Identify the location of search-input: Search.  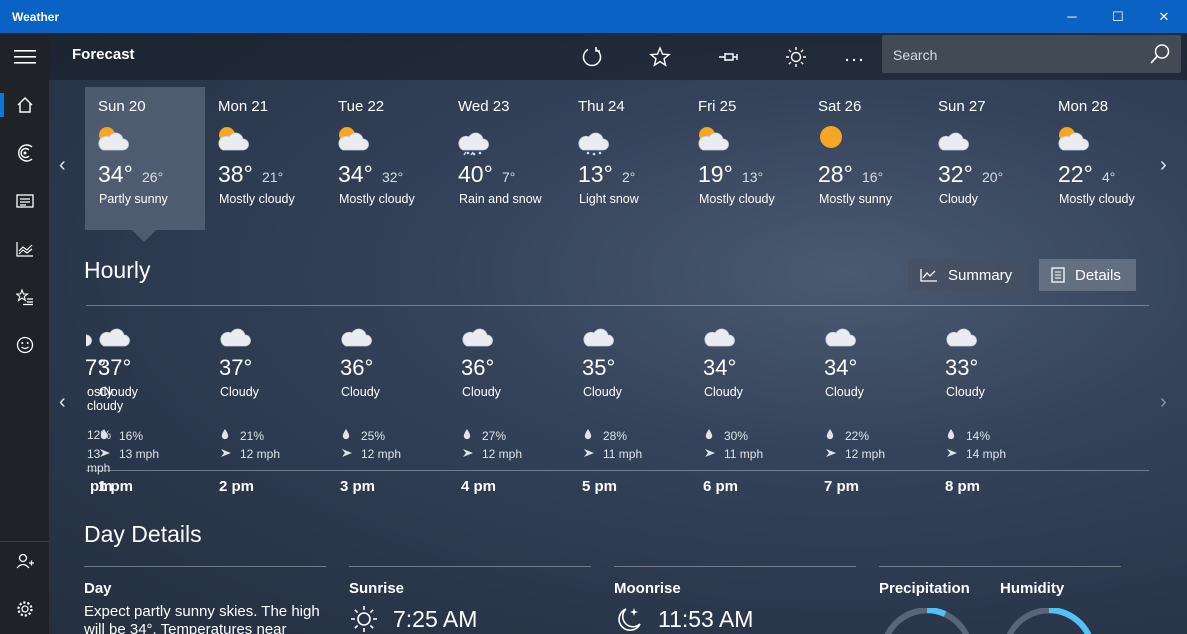
(1031, 54).